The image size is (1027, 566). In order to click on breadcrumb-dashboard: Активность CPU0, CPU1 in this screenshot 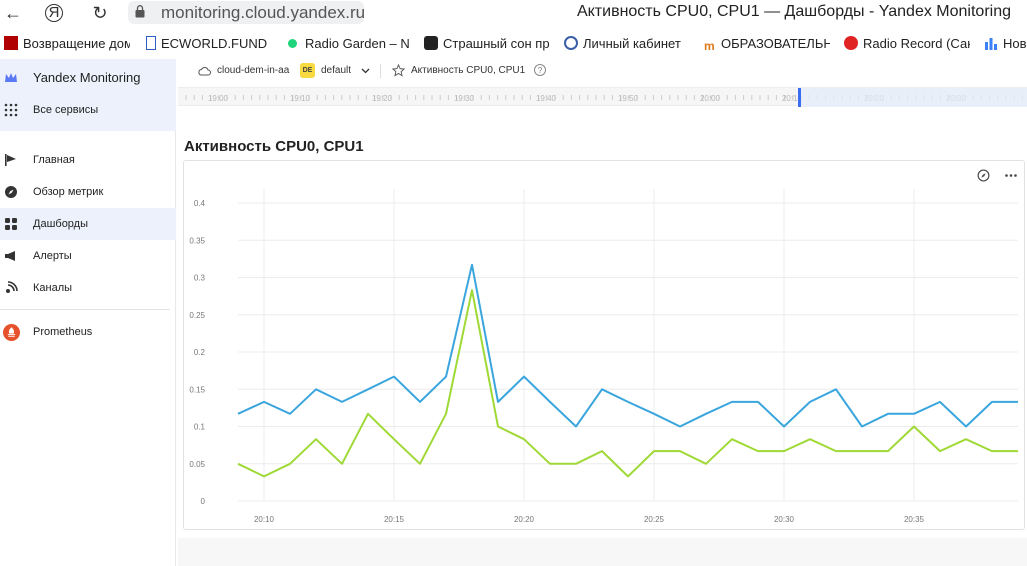, I will do `click(468, 70)`.